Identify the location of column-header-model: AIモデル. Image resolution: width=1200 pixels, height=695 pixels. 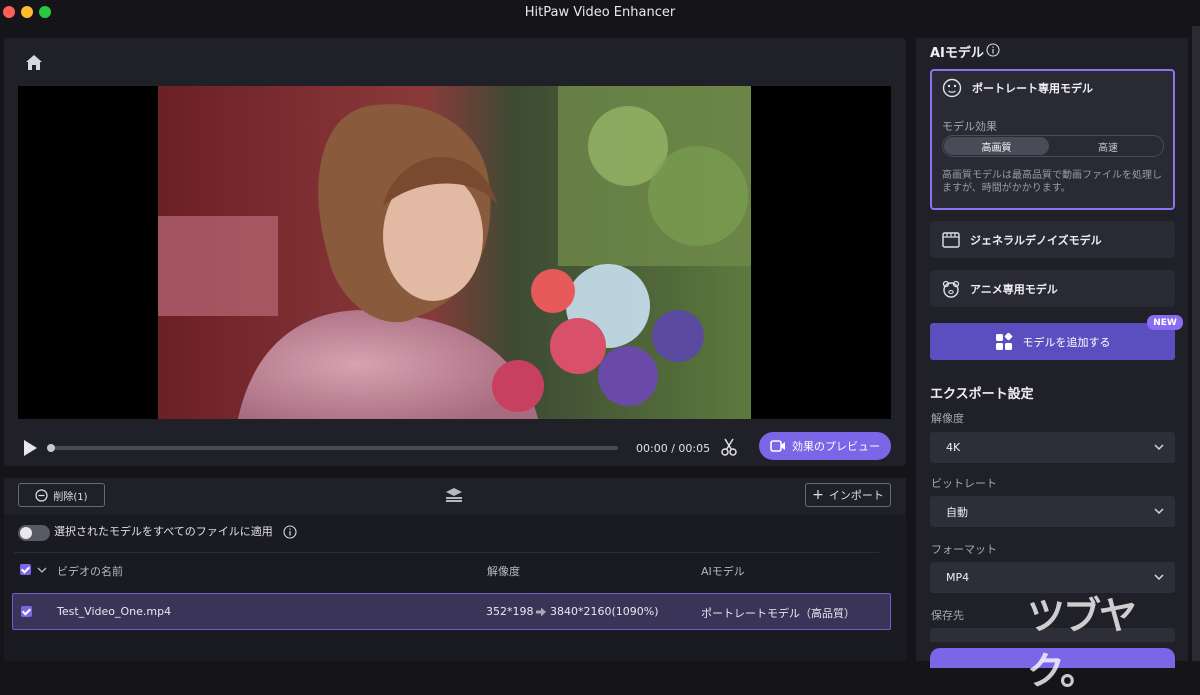
(723, 571).